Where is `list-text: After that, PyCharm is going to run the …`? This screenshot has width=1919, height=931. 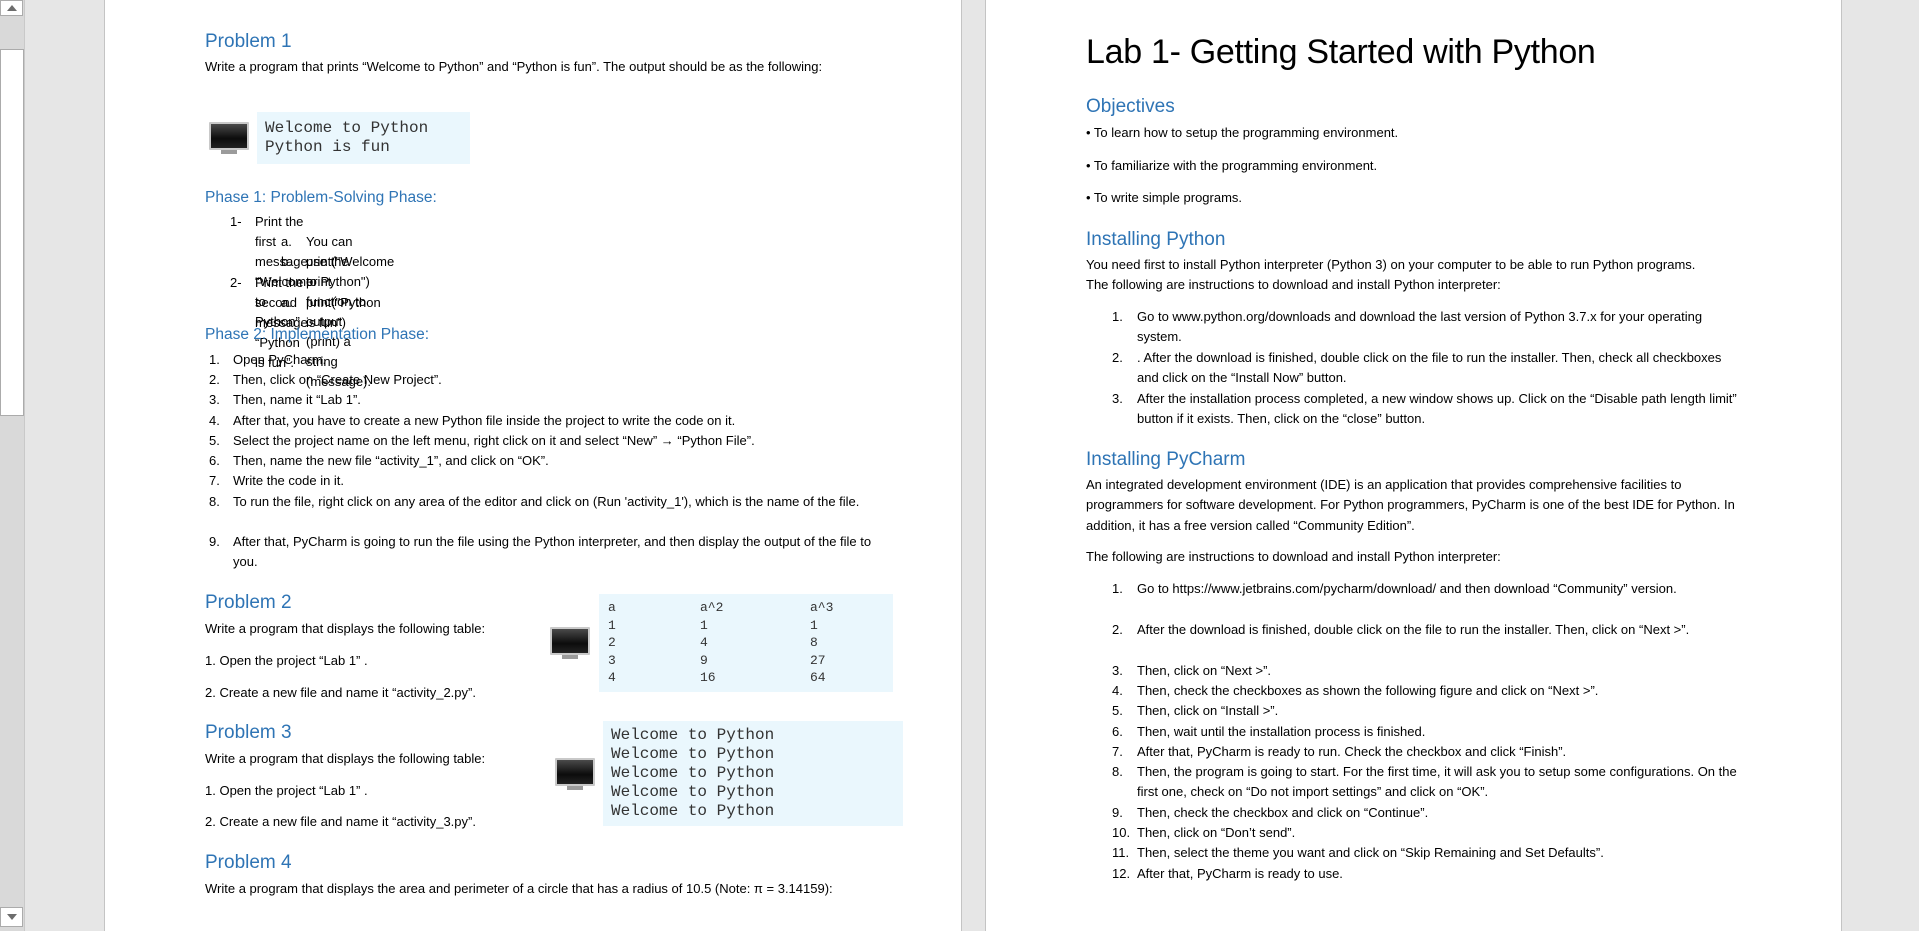 list-text: After that, PyCharm is going to run the … is located at coordinates (552, 551).